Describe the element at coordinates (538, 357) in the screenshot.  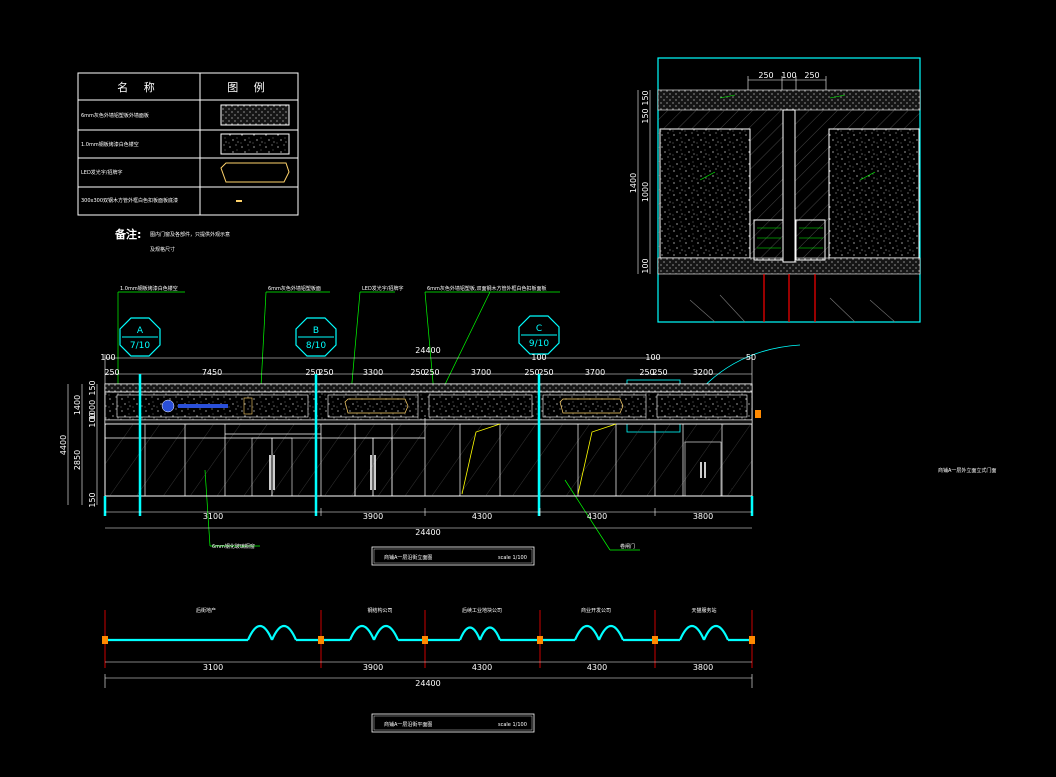
I see `dim-top-c-100: 100` at that location.